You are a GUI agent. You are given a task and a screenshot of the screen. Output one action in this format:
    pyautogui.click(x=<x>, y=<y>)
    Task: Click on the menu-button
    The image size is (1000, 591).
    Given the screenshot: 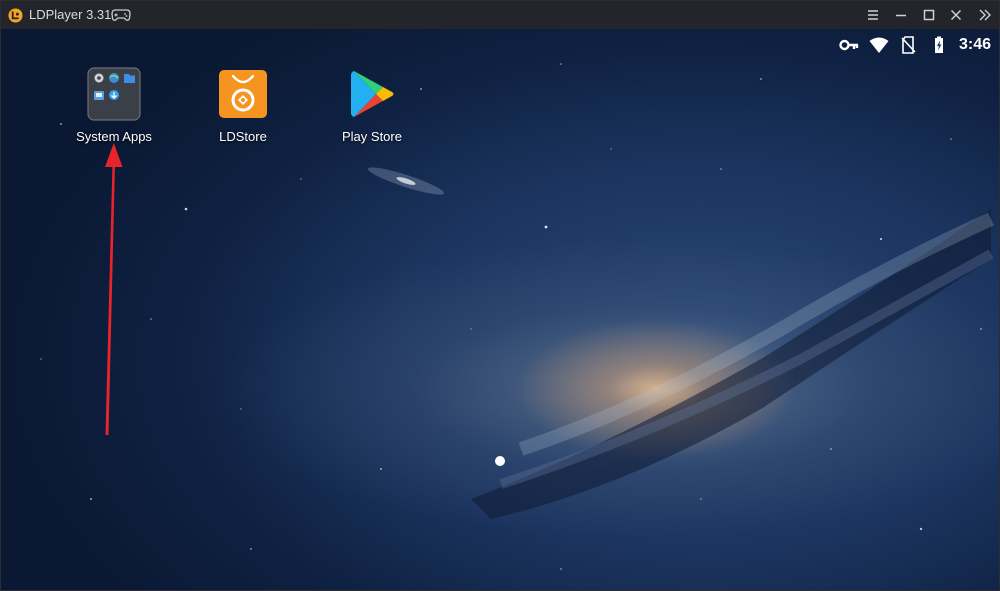 What is the action you would take?
    pyautogui.click(x=873, y=15)
    